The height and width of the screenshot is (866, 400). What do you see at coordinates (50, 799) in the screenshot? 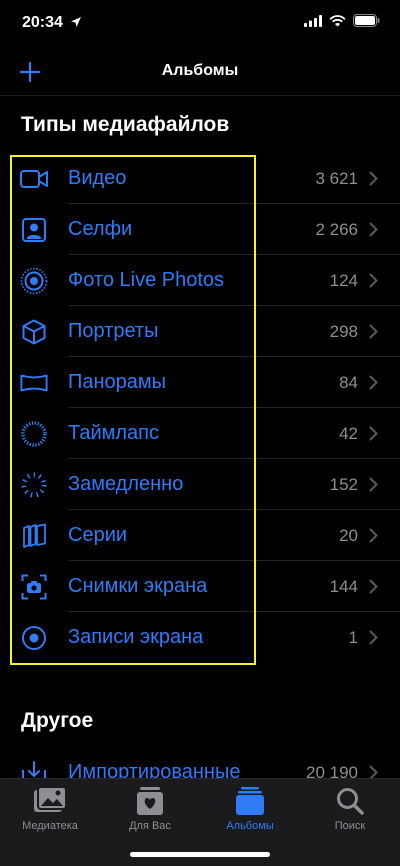
I see `photos-library-icon` at bounding box center [50, 799].